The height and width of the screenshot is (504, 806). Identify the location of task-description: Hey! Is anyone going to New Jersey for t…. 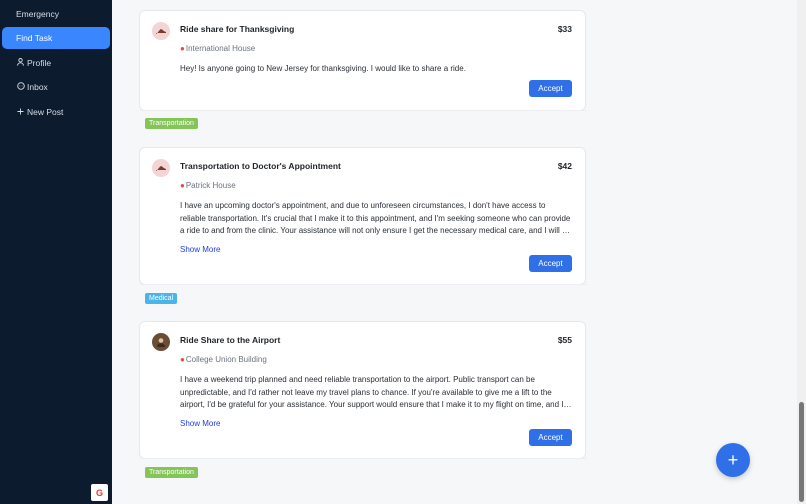
(323, 68).